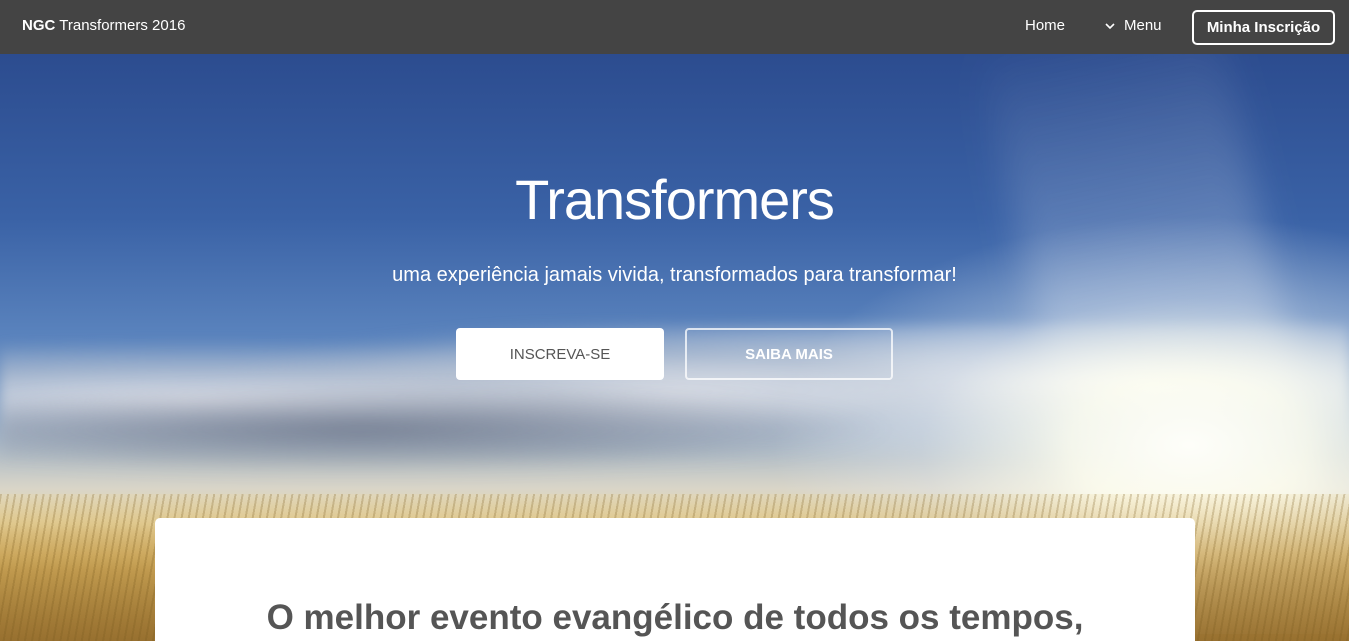 This screenshot has width=1349, height=641. I want to click on nav-menu-label: Menu, so click(1143, 25).